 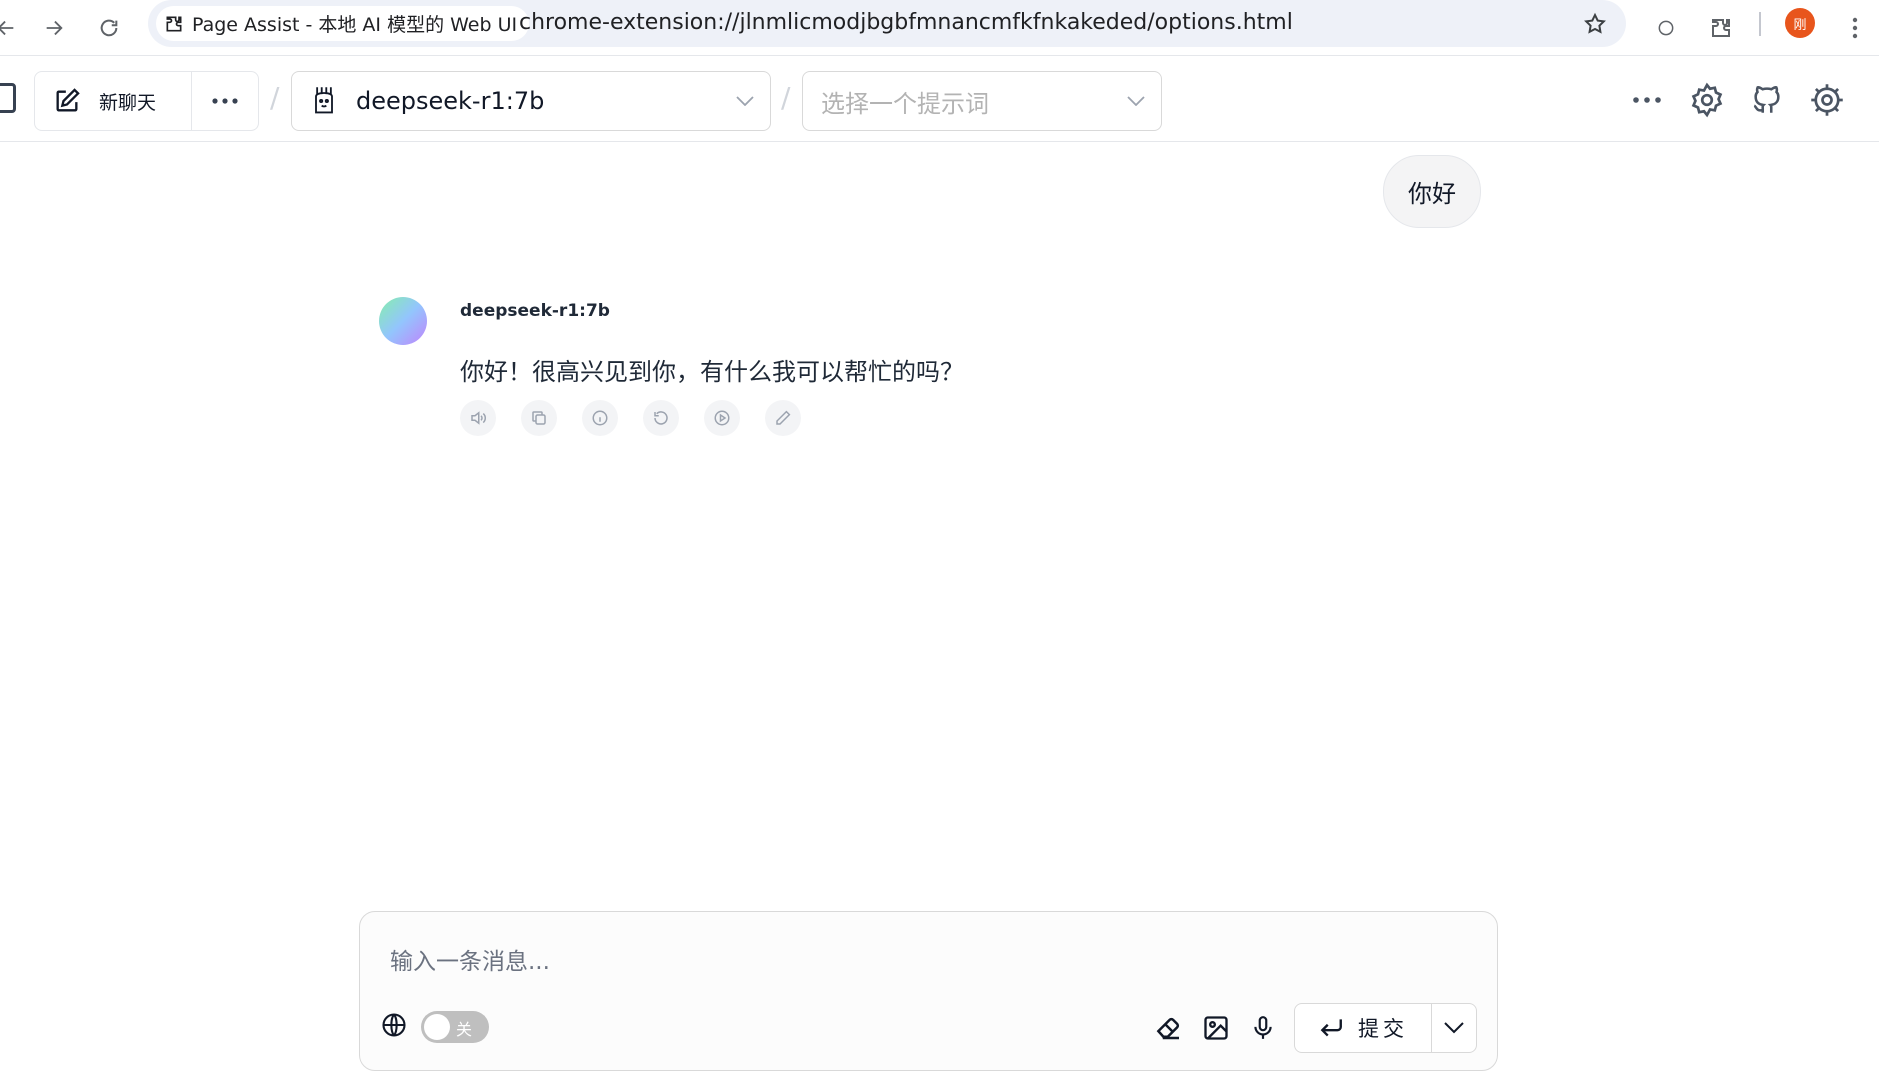 I want to click on copy-icon, so click(x=539, y=418).